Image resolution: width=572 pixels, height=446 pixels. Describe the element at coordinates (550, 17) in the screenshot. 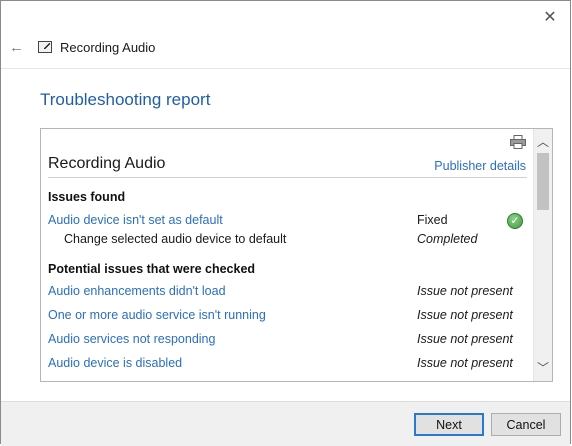

I see `close-icon: ✕` at that location.